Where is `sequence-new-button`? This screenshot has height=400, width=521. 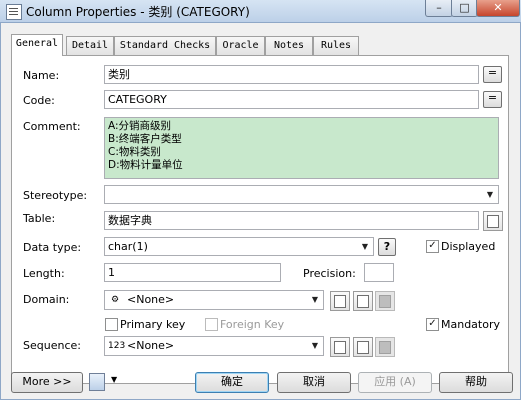 sequence-new-button is located at coordinates (340, 347).